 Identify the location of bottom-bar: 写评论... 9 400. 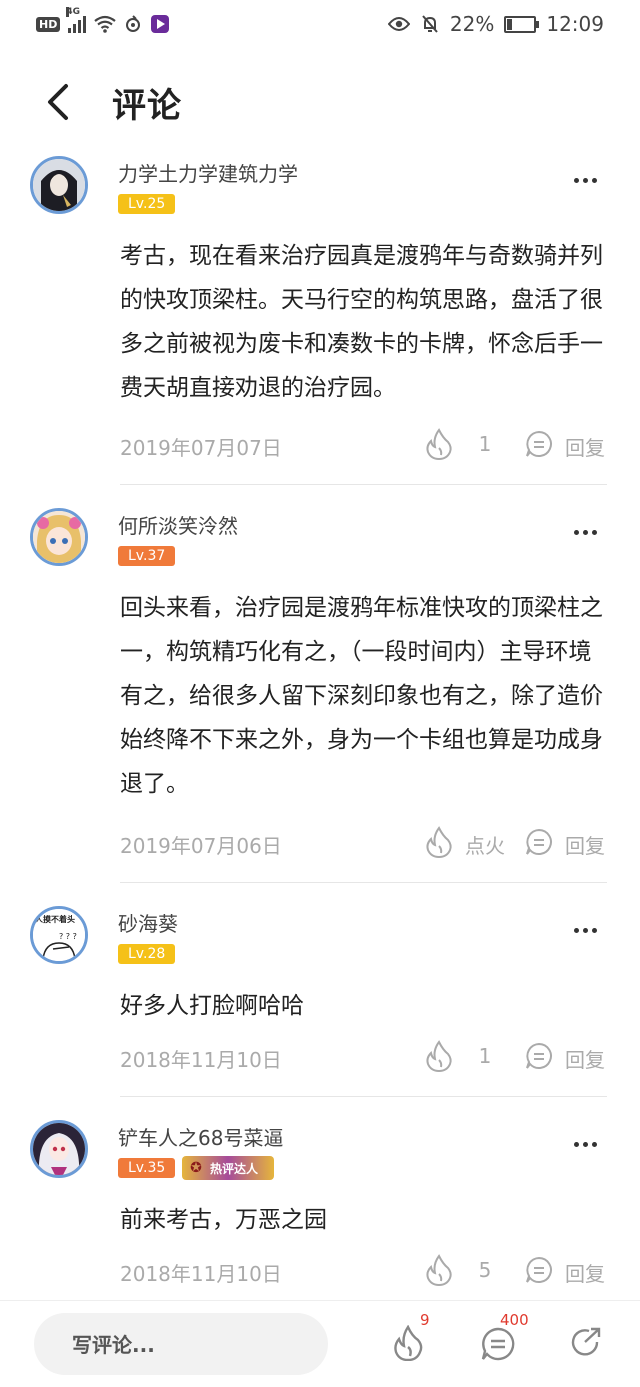
(320, 1343).